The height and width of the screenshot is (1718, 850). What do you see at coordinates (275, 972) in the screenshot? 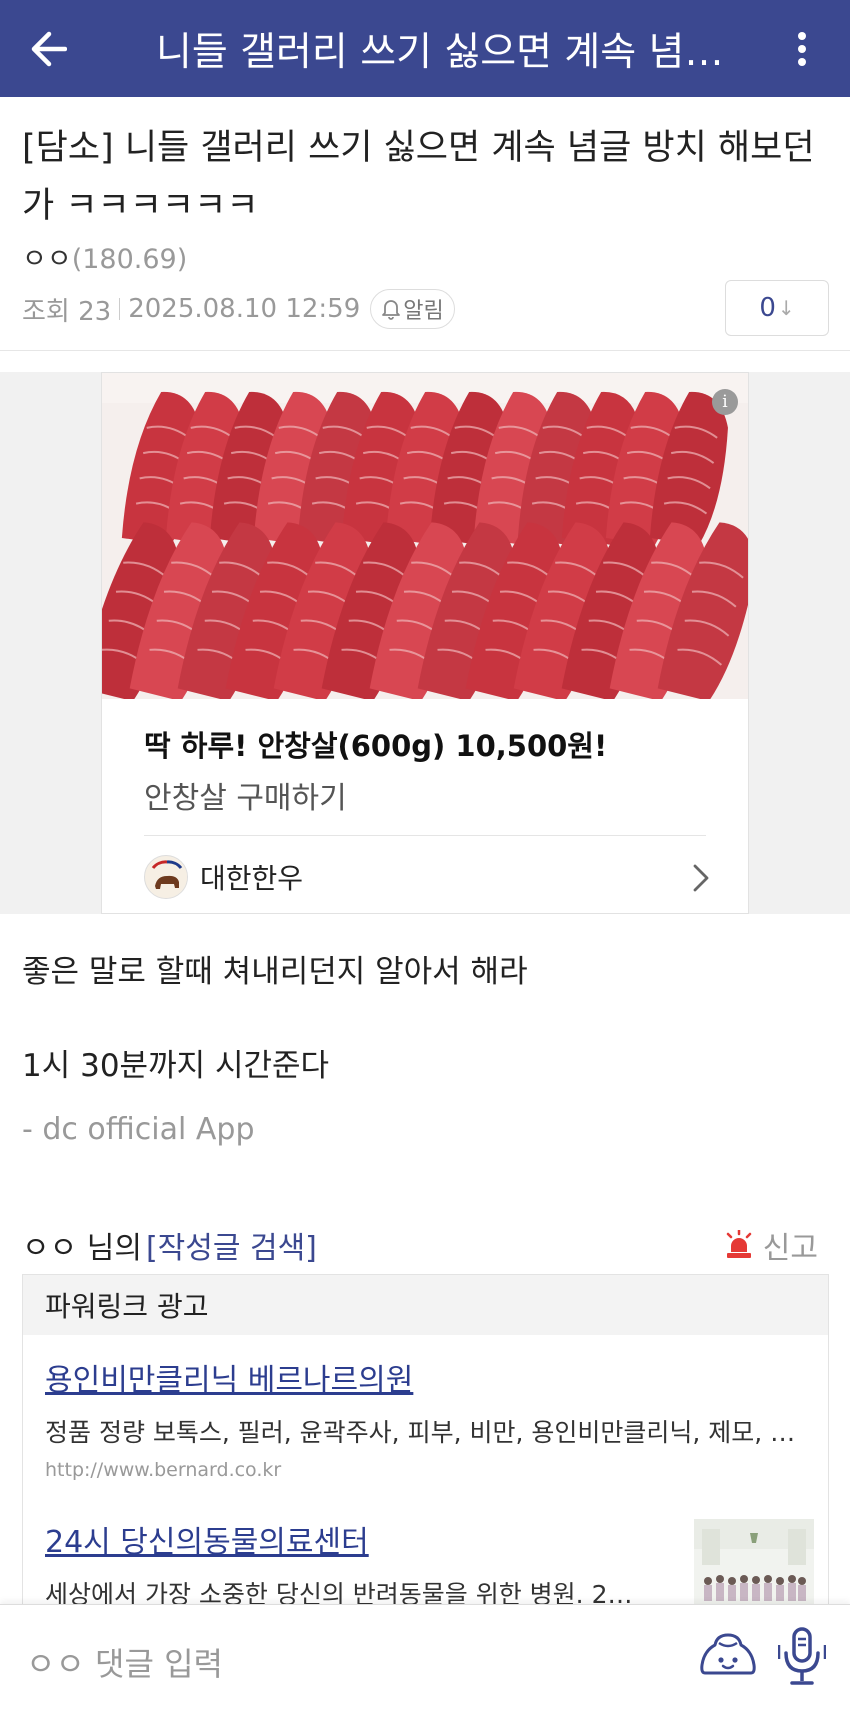
I see `post-body-line: 좋은 말로 할때 쳐내리던지 알아서 해라` at bounding box center [275, 972].